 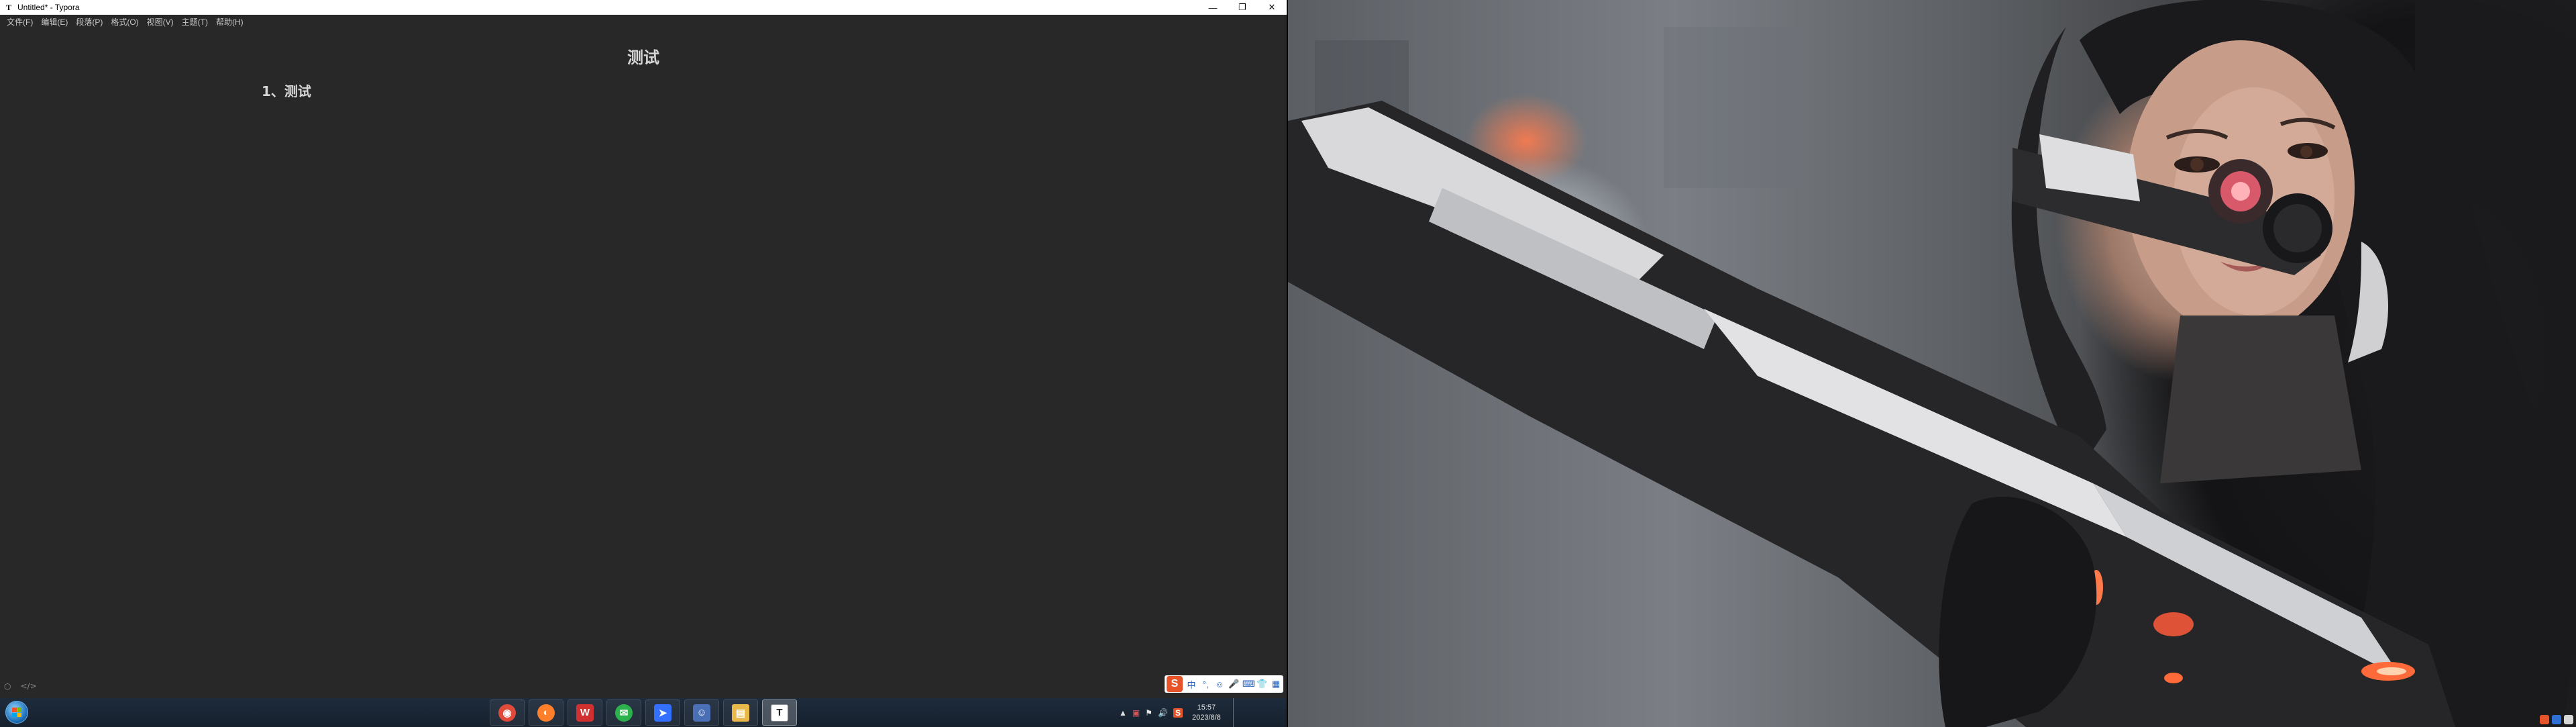 What do you see at coordinates (89, 23) in the screenshot?
I see `menu-paragraph: 段落(P)` at bounding box center [89, 23].